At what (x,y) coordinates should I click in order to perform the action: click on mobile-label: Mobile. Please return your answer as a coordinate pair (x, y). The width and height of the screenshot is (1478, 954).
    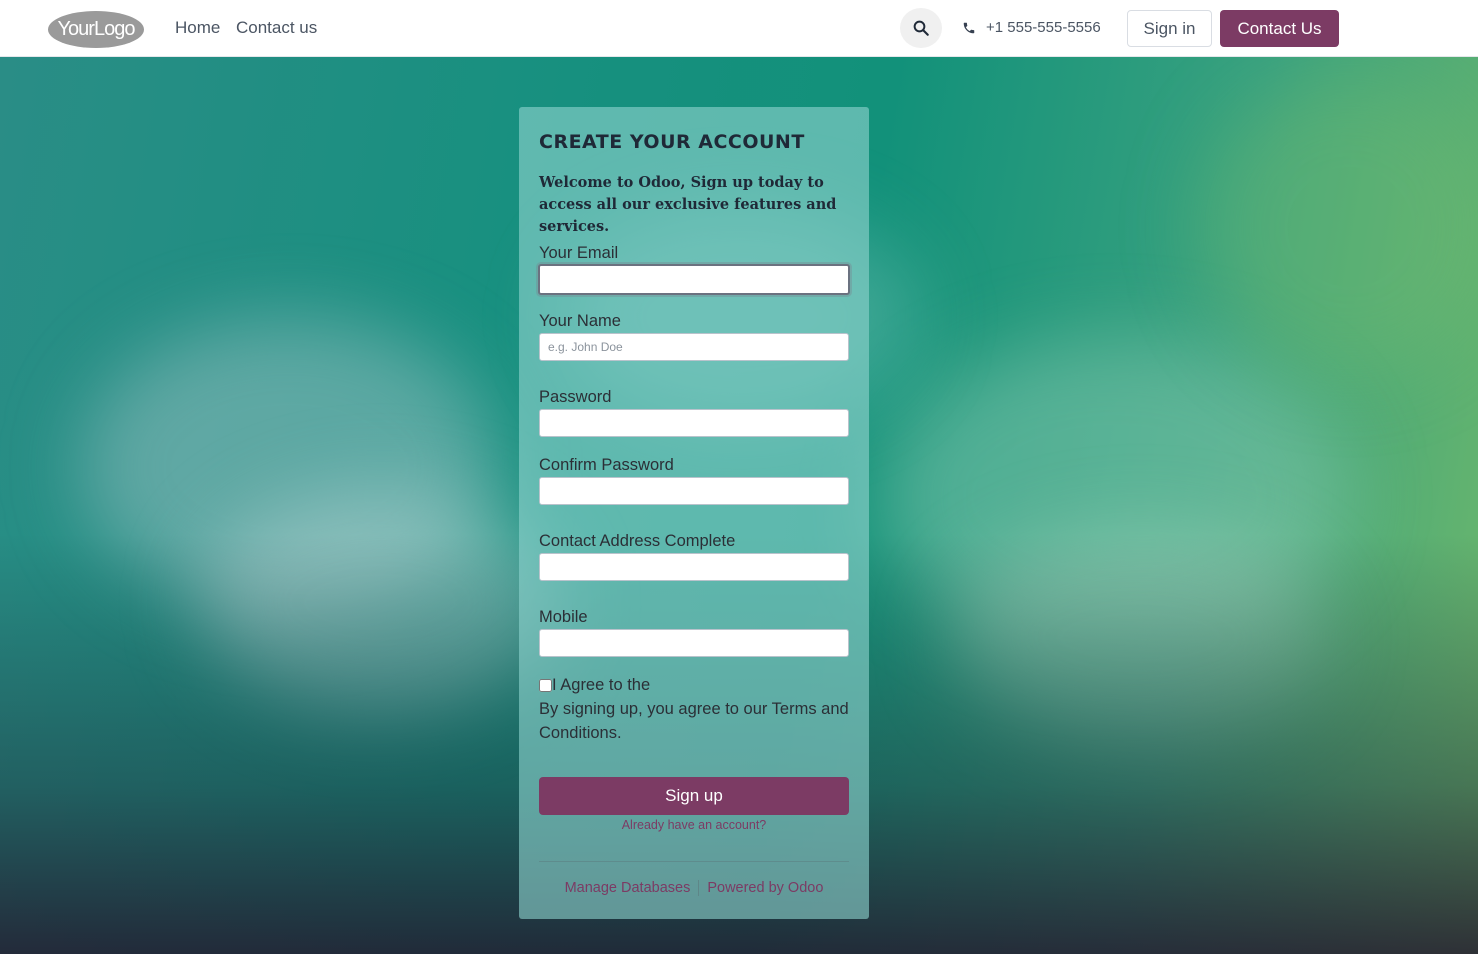
    Looking at the image, I should click on (563, 617).